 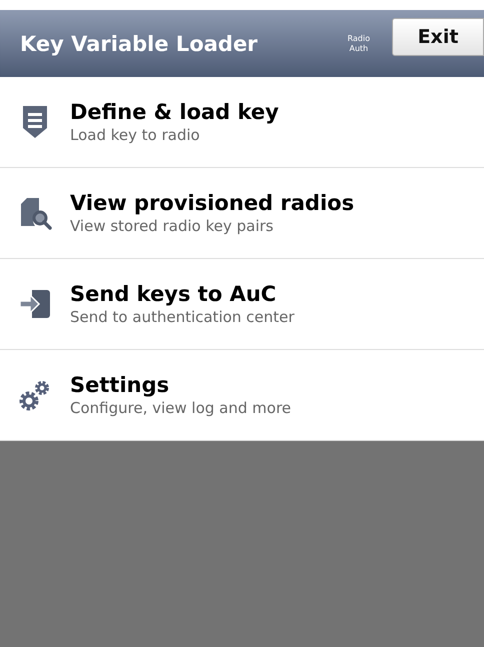 I want to click on menu-item-title: Define & load key, so click(x=174, y=112).